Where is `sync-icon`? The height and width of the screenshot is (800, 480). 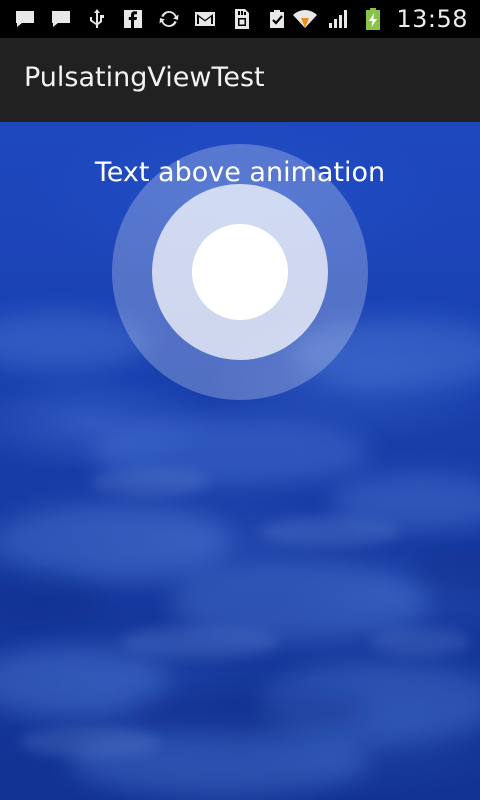
sync-icon is located at coordinates (169, 19).